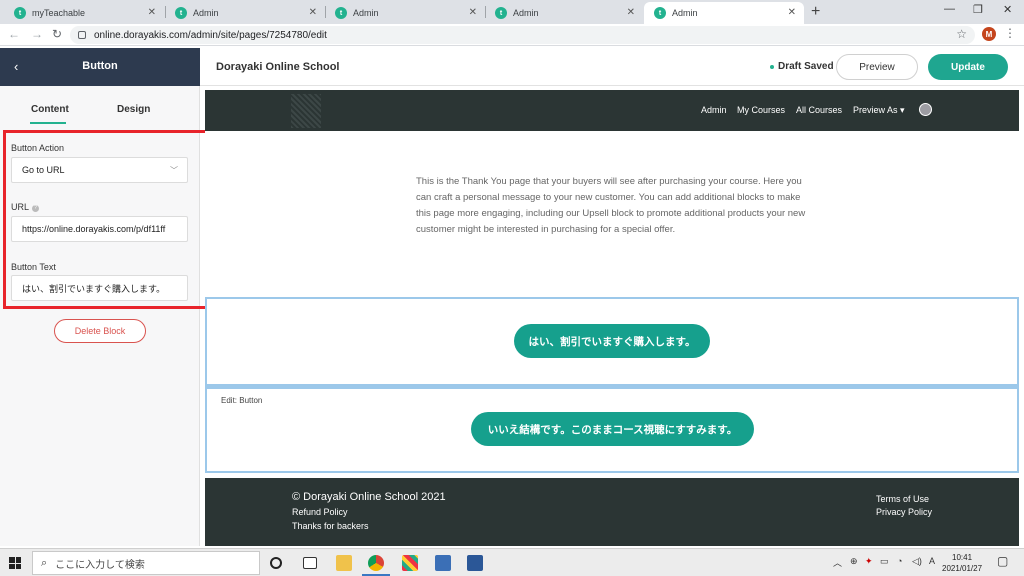  I want to click on tray-dropbox-icon: ✦, so click(869, 561).